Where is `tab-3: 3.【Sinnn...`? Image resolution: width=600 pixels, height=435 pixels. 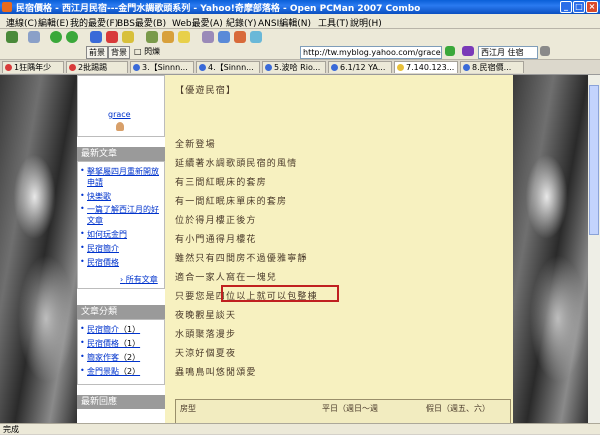 tab-3: 3.【Sinnn... is located at coordinates (162, 67).